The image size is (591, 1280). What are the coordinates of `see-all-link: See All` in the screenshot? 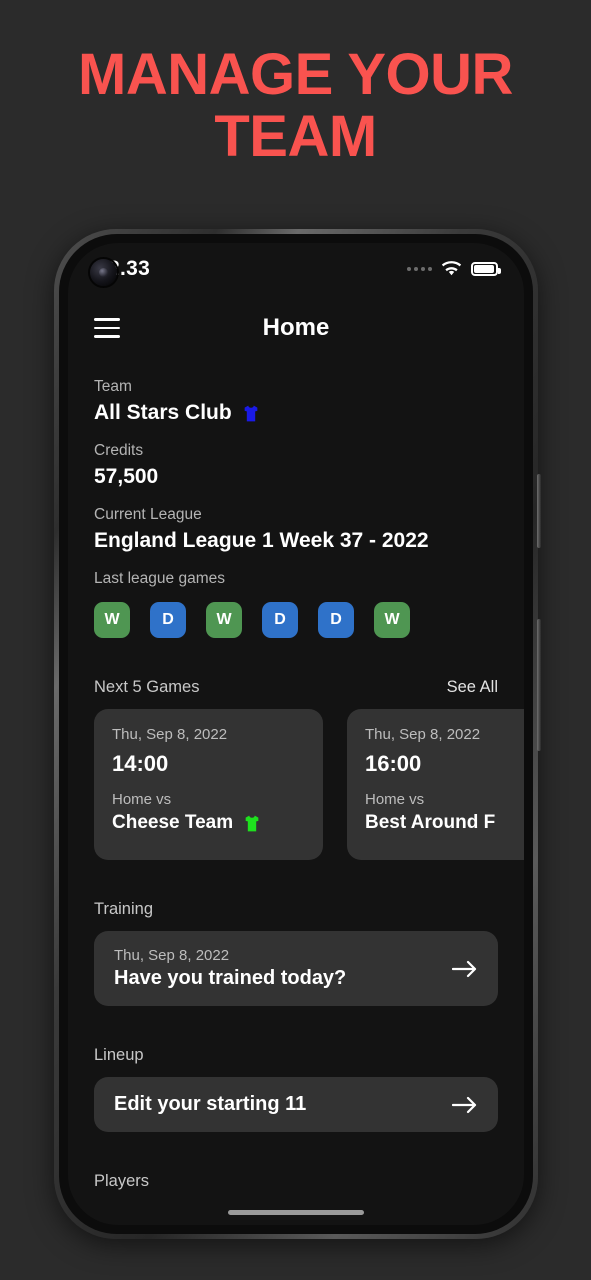 It's located at (472, 687).